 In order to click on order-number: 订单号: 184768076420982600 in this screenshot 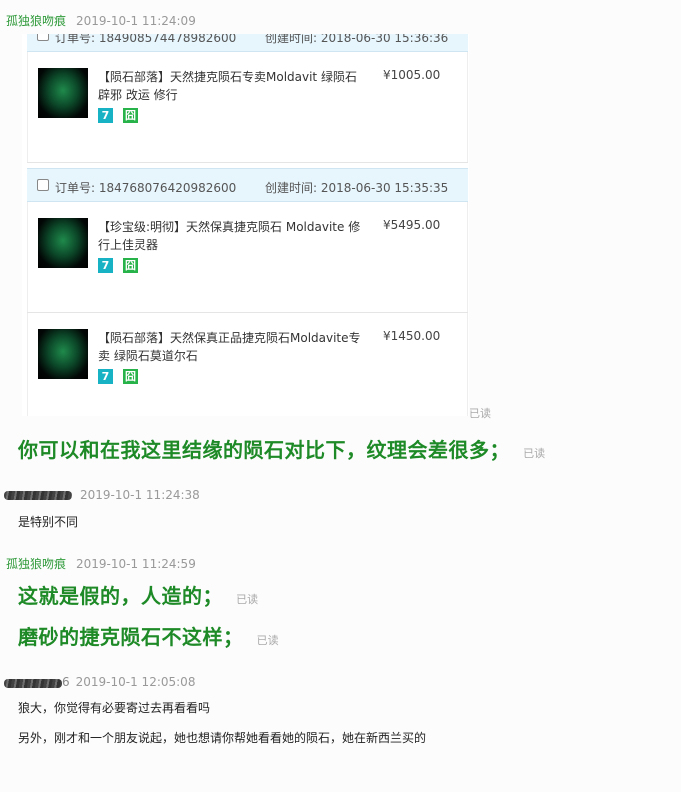, I will do `click(146, 188)`.